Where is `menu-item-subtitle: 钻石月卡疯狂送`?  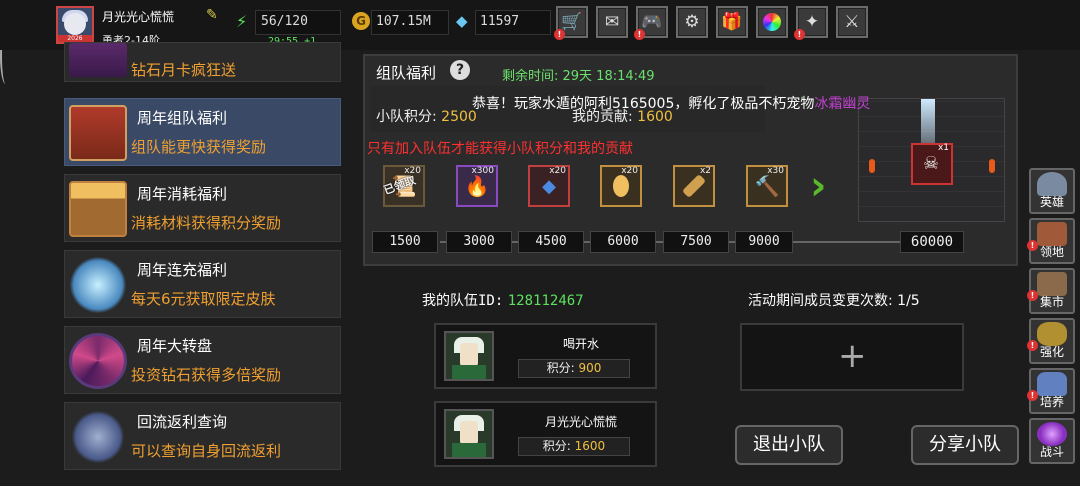
menu-item-subtitle: 钻石月卡疯狂送 is located at coordinates (184, 70).